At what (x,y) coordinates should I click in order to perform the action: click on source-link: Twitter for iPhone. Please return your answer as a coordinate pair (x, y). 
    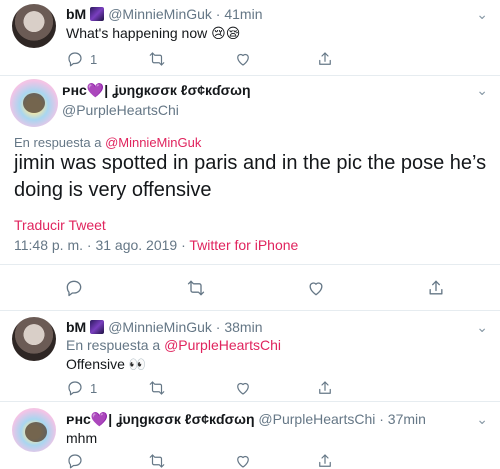
    Looking at the image, I should click on (243, 245).